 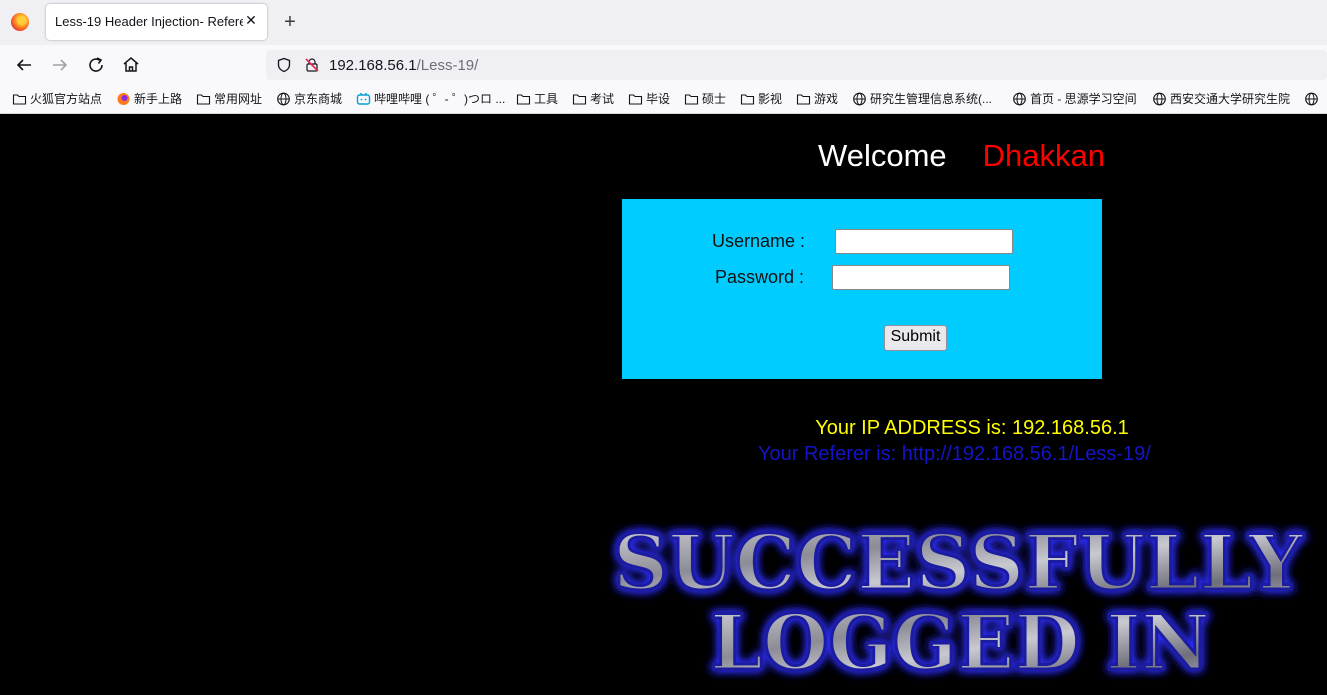 What do you see at coordinates (1083, 99) in the screenshot?
I see `bookmark-label: 首页 - 思源学习空间` at bounding box center [1083, 99].